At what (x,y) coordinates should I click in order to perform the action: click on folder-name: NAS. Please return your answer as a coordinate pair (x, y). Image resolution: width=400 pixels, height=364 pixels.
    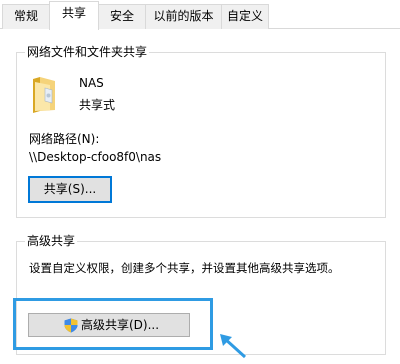
    Looking at the image, I should click on (91, 83).